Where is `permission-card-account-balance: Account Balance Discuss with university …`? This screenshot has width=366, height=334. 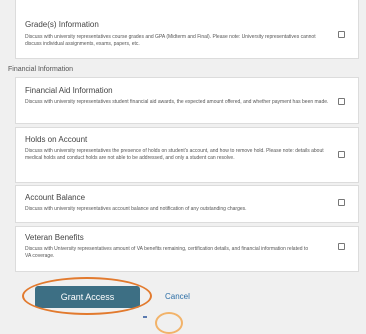 permission-card-account-balance: Account Balance Discuss with university … is located at coordinates (187, 204).